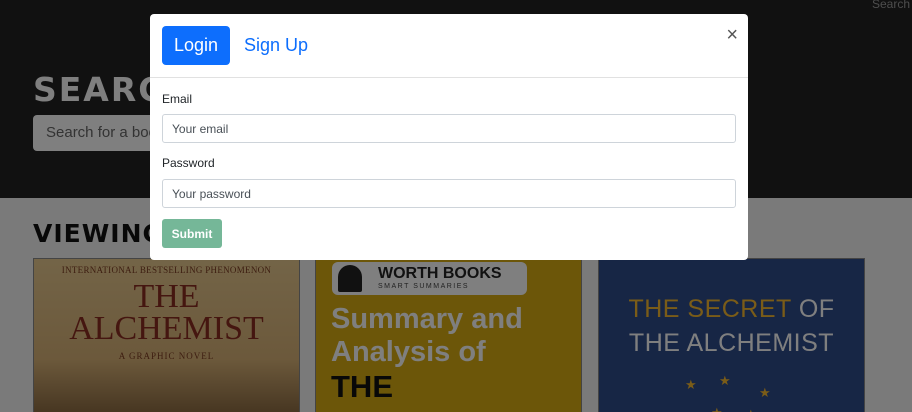 The height and width of the screenshot is (412, 912). I want to click on password-field, so click(449, 193).